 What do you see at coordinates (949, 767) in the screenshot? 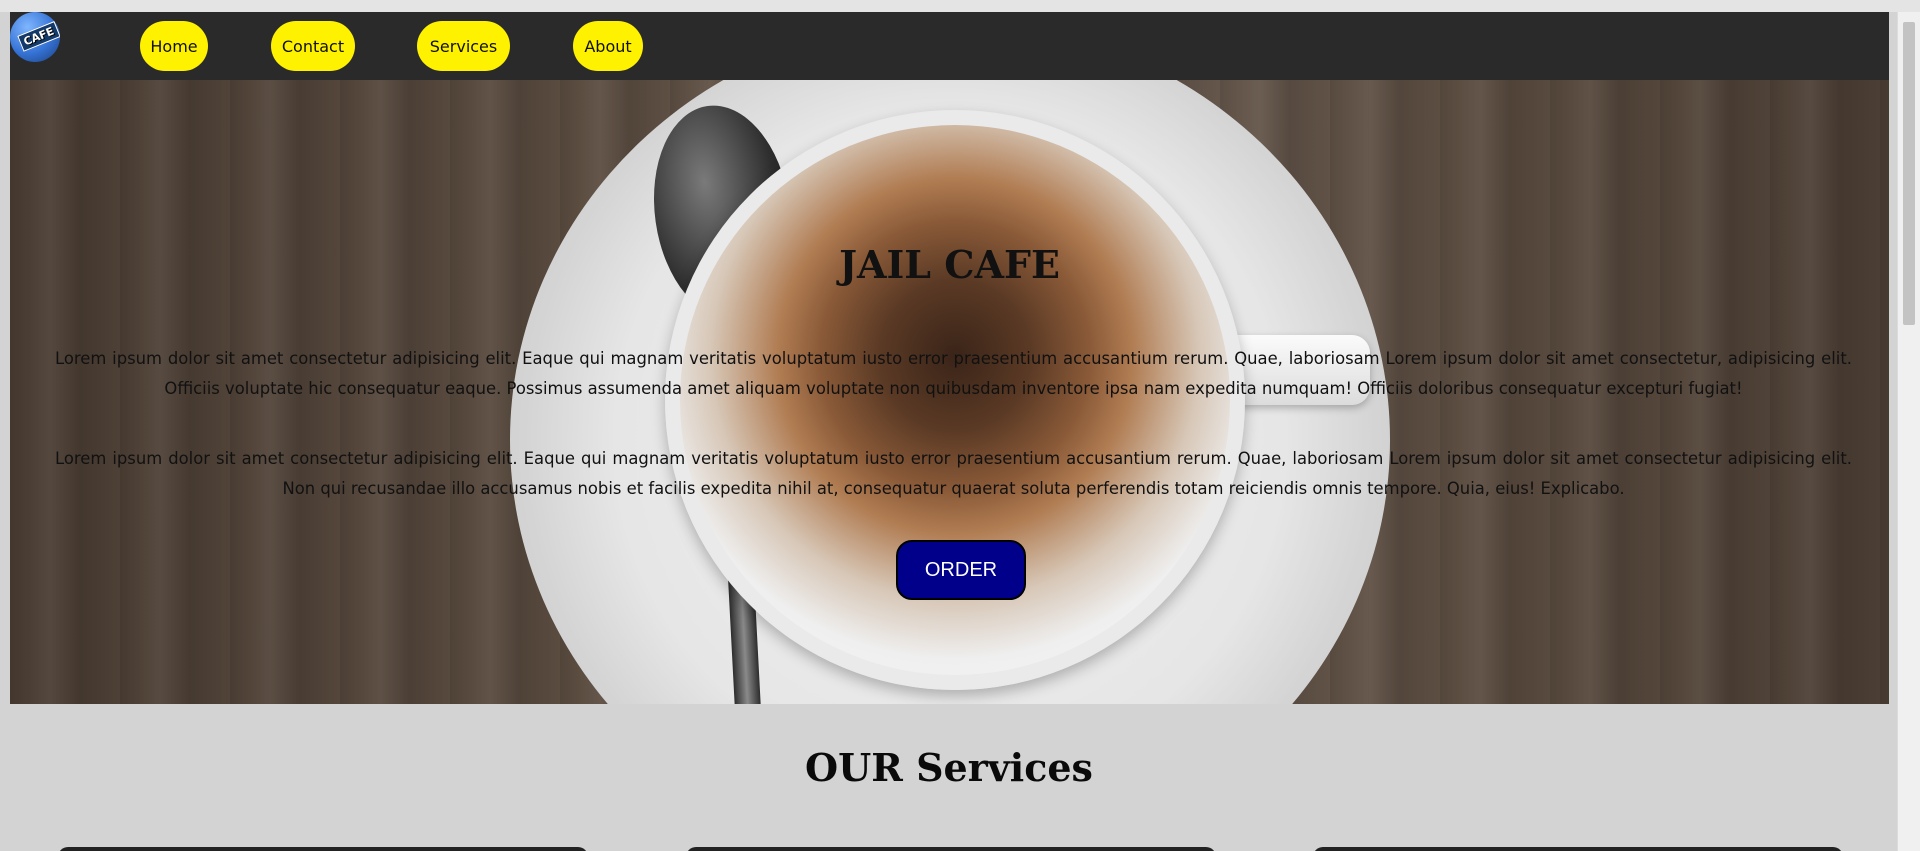
I see `services-heading: OUR Services` at bounding box center [949, 767].